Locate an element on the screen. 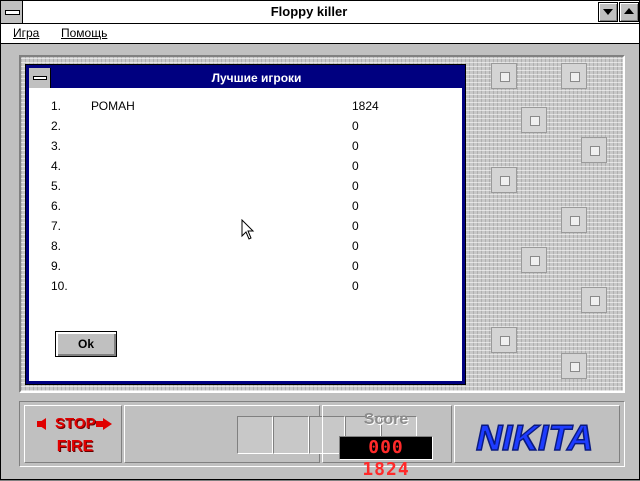 This screenshot has height=481, width=640. dialog-system-menu-button is located at coordinates (40, 78).